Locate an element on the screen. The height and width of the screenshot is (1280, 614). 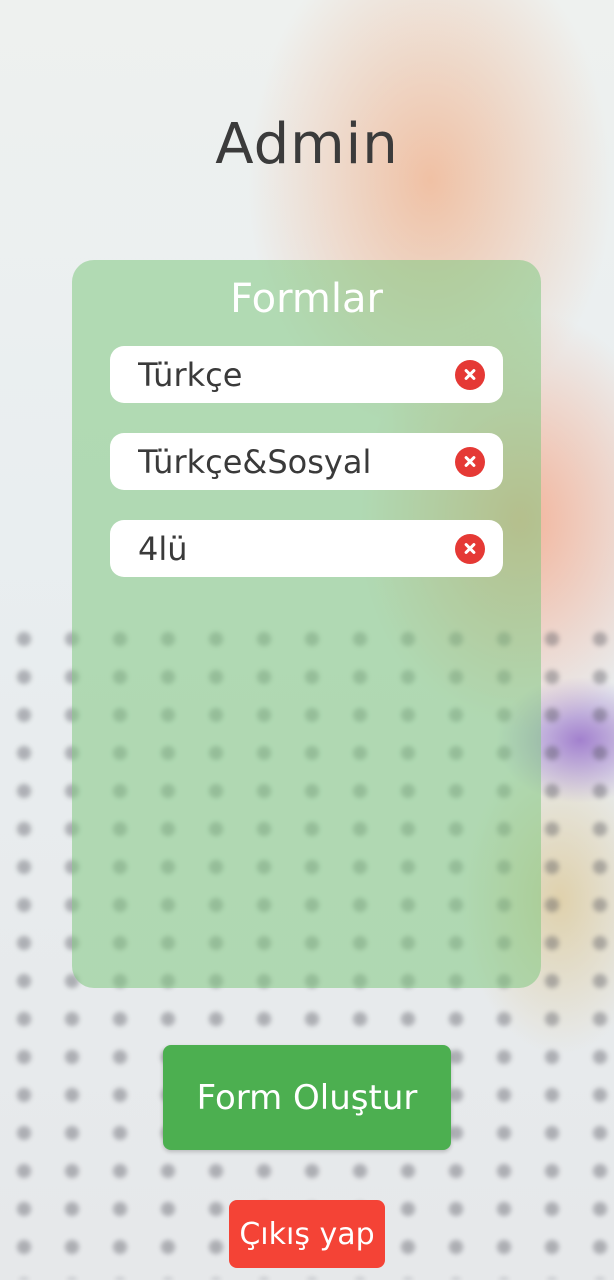
forms-panel-title: Formlar is located at coordinates (306, 299).